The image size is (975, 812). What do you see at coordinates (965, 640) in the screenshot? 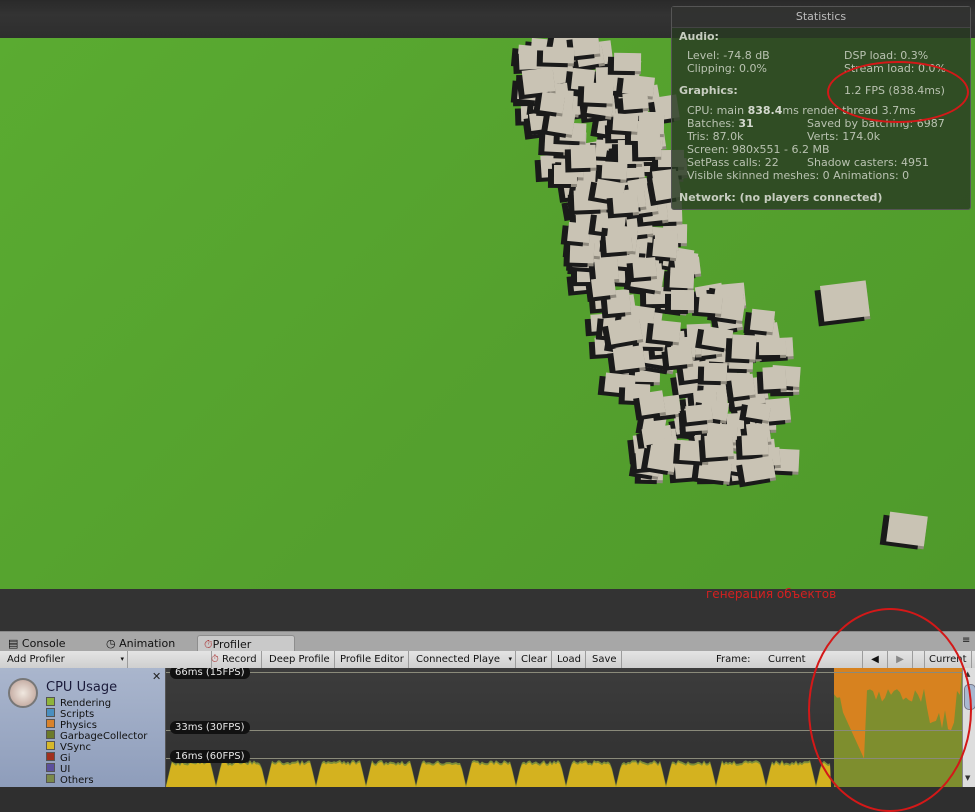
I see `panel-menu-icon: ≡` at bounding box center [965, 640].